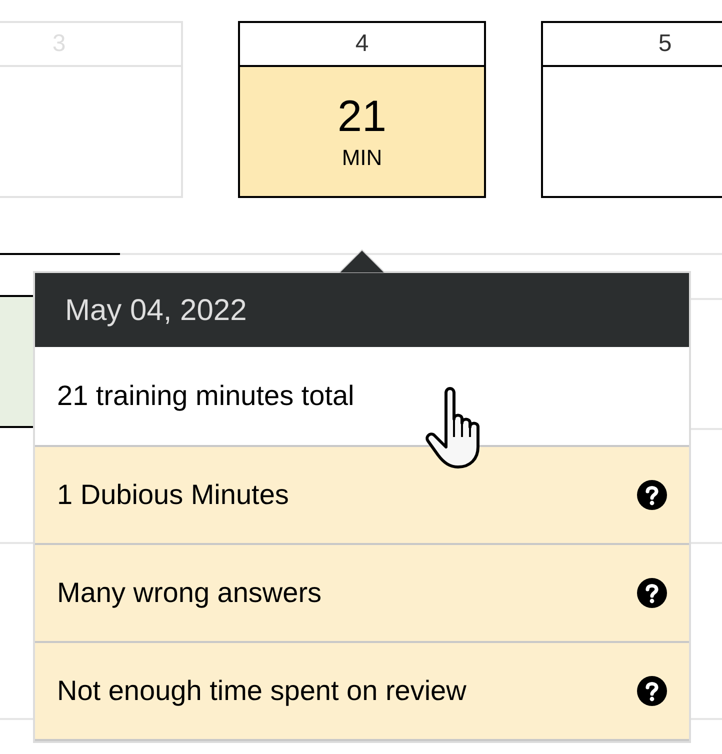 Image resolution: width=722 pixels, height=754 pixels. What do you see at coordinates (261, 691) in the screenshot?
I see `warning-text: Not enough time spent on review` at bounding box center [261, 691].